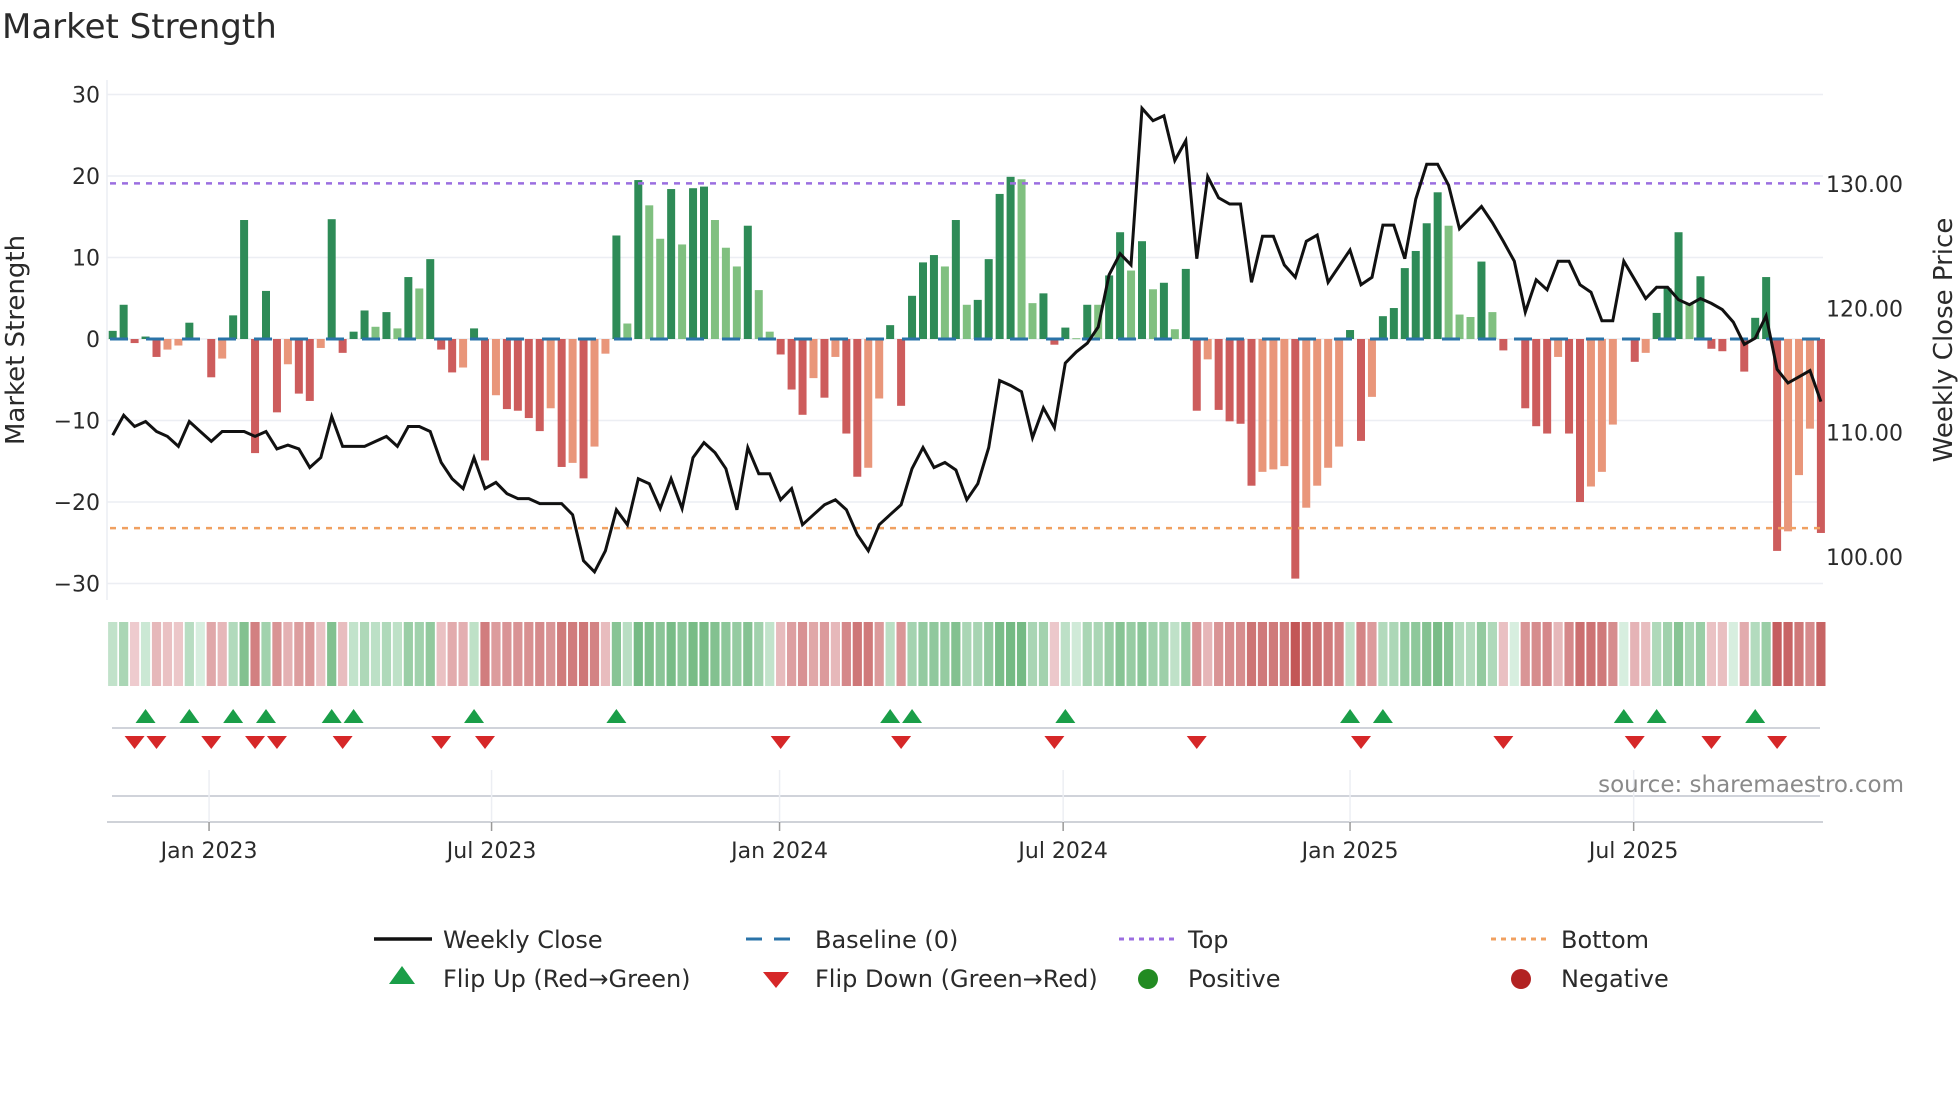 Image resolution: width=1960 pixels, height=1102 pixels. Describe the element at coordinates (1751, 785) in the screenshot. I see `source-credit: source: sharemaestro.com` at that location.